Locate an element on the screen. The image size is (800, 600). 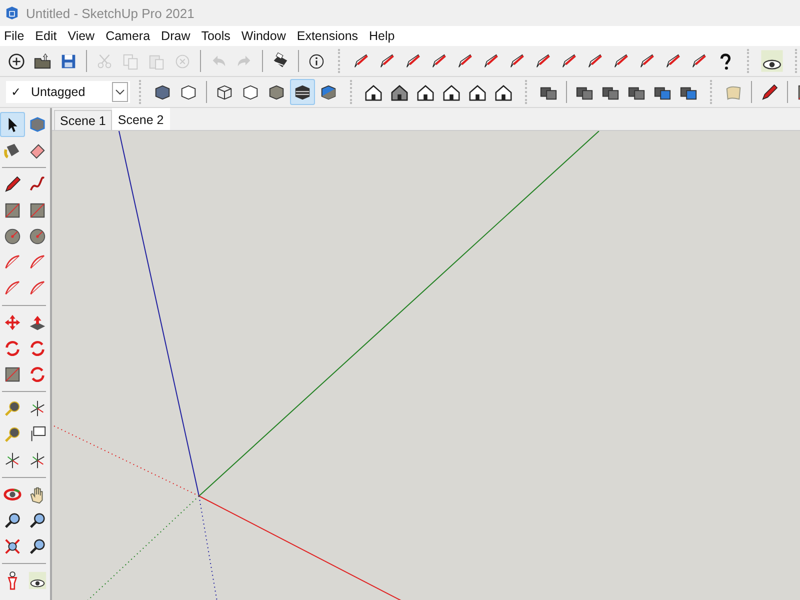
scene-tab: Scene 1 is located at coordinates (83, 120).